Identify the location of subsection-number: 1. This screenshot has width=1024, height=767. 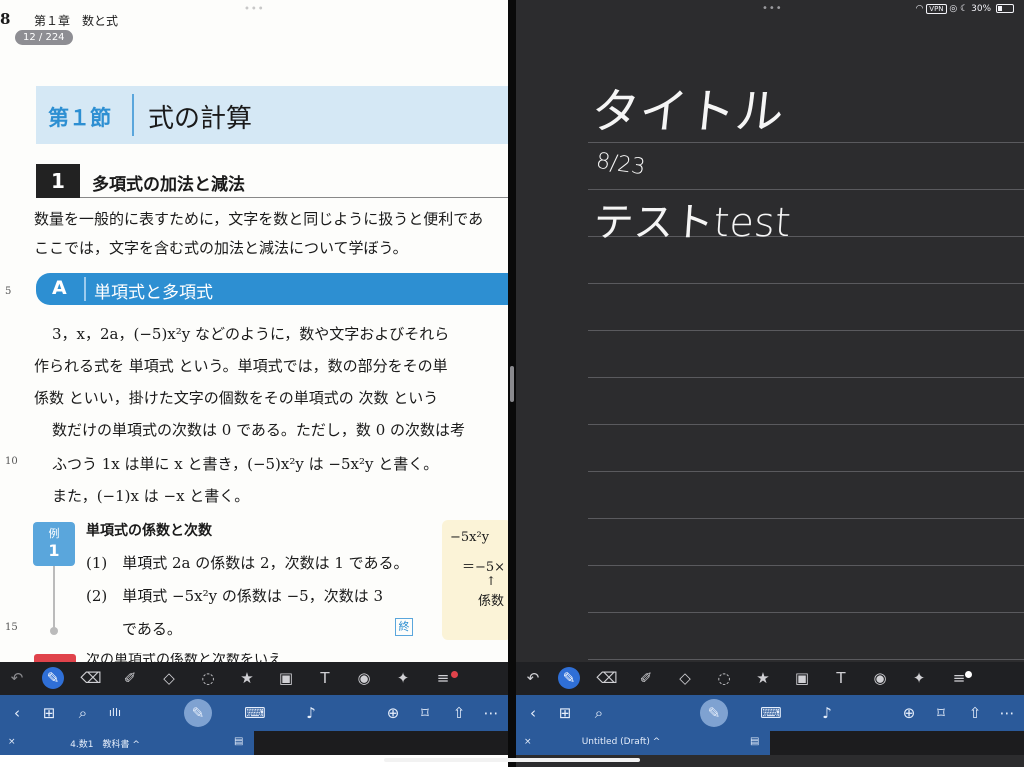
(58, 181).